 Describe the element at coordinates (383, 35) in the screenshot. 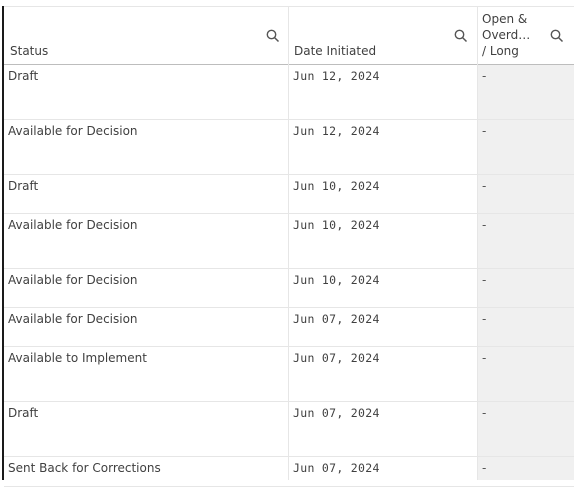

I see `column-header-date-initiated: Date Initiated` at that location.